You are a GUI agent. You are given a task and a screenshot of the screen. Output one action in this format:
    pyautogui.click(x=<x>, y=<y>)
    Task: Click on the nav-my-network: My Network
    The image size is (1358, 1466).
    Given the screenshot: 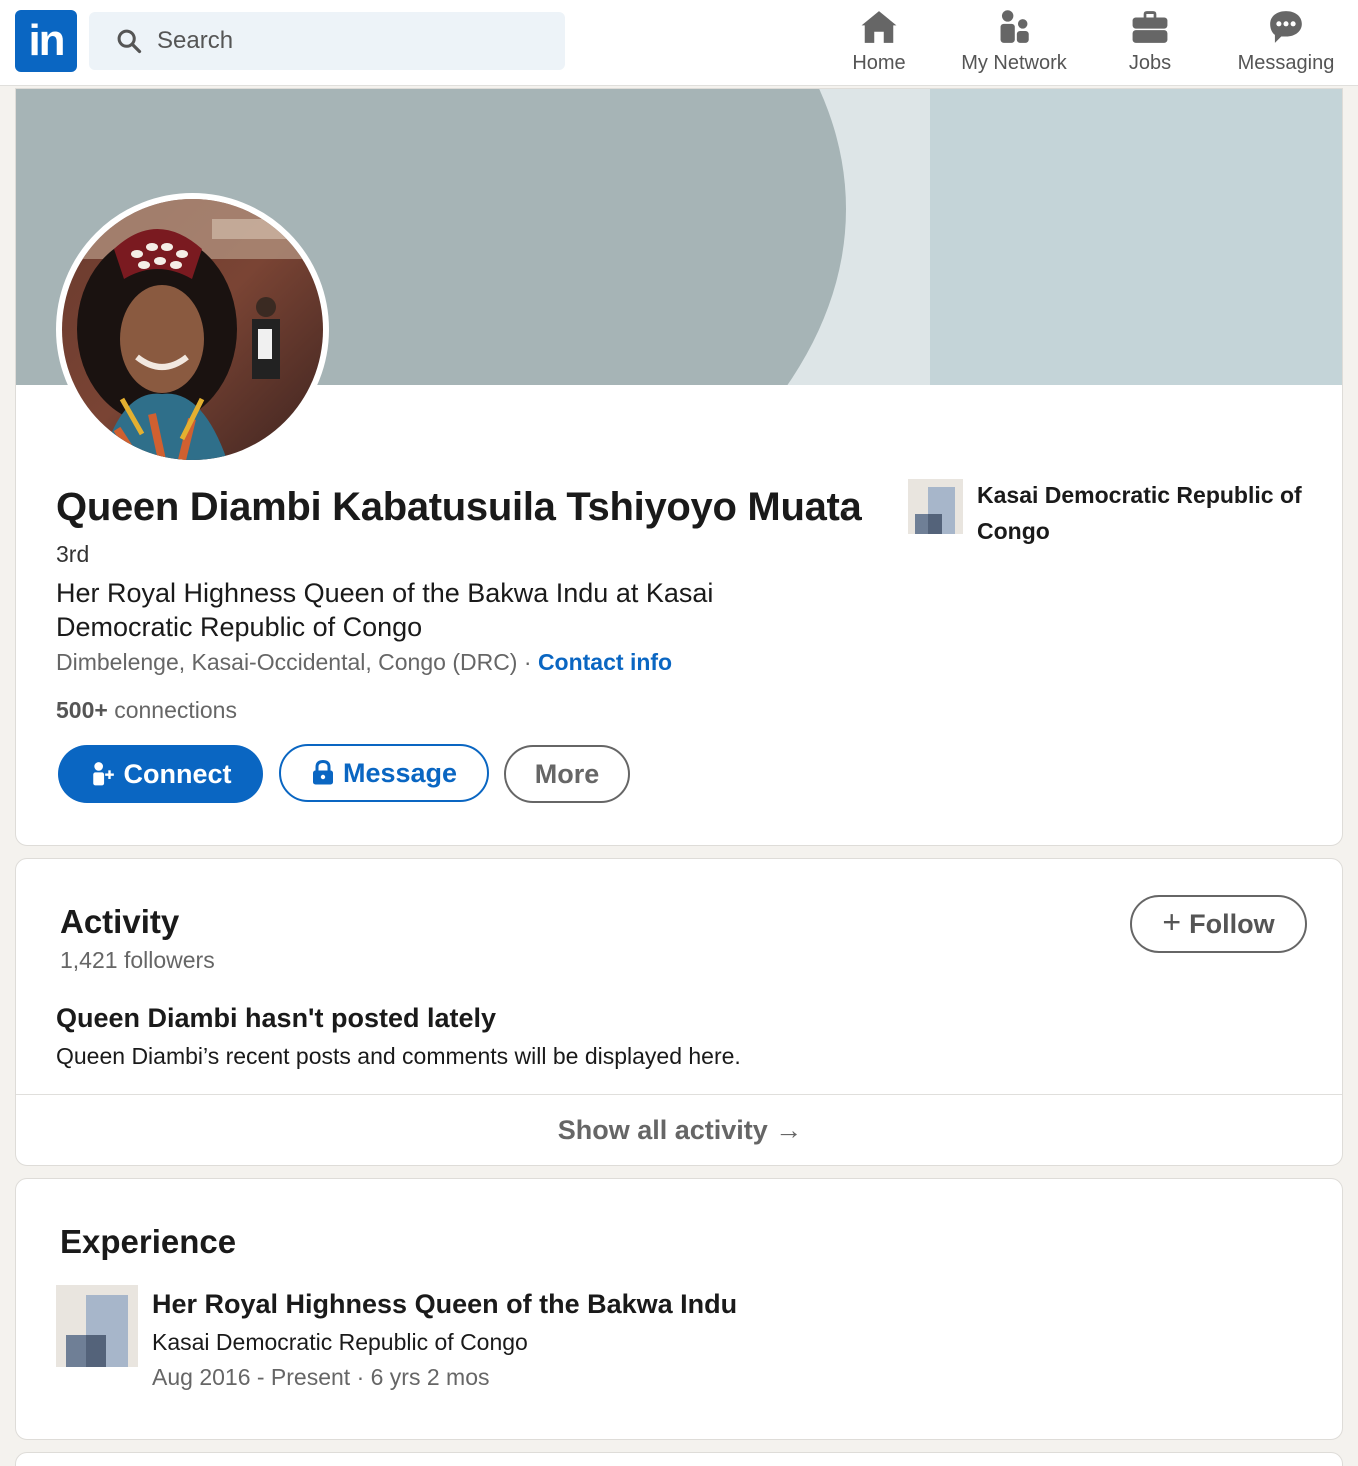 What is the action you would take?
    pyautogui.click(x=1014, y=43)
    